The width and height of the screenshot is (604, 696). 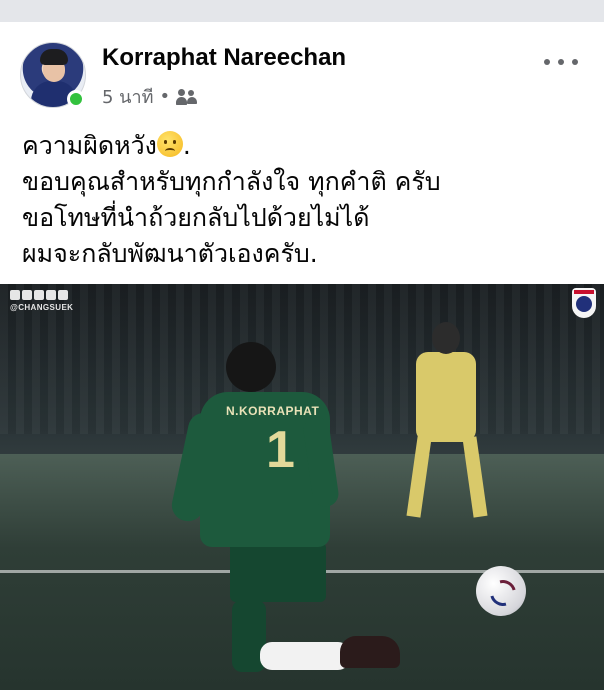 What do you see at coordinates (169, 144) in the screenshot?
I see `sad-tear-emoji-icon` at bounding box center [169, 144].